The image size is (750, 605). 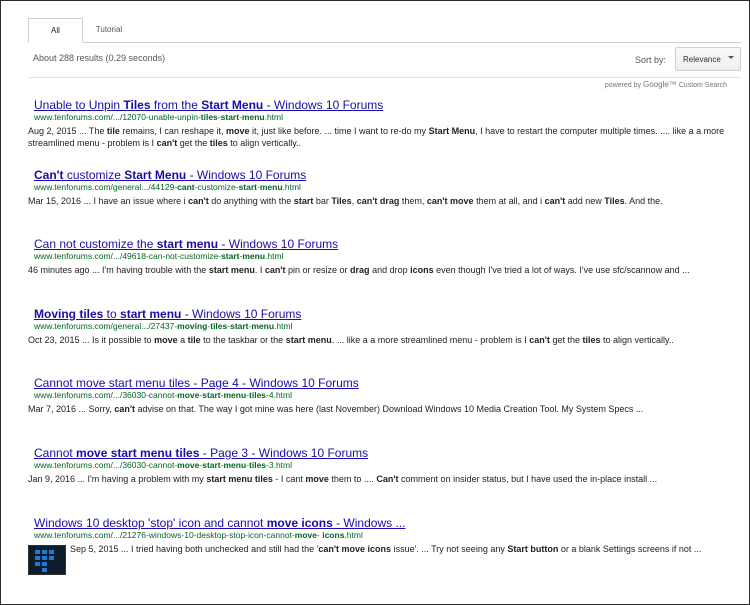 I want to click on result-snippet-segment: add new, so click(x=585, y=201).